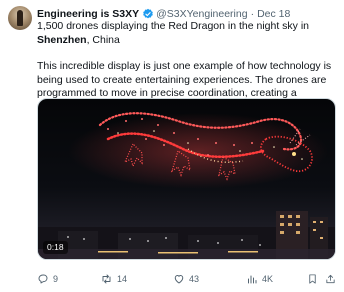  Describe the element at coordinates (194, 279) in the screenshot. I see `like-count: 43` at that location.